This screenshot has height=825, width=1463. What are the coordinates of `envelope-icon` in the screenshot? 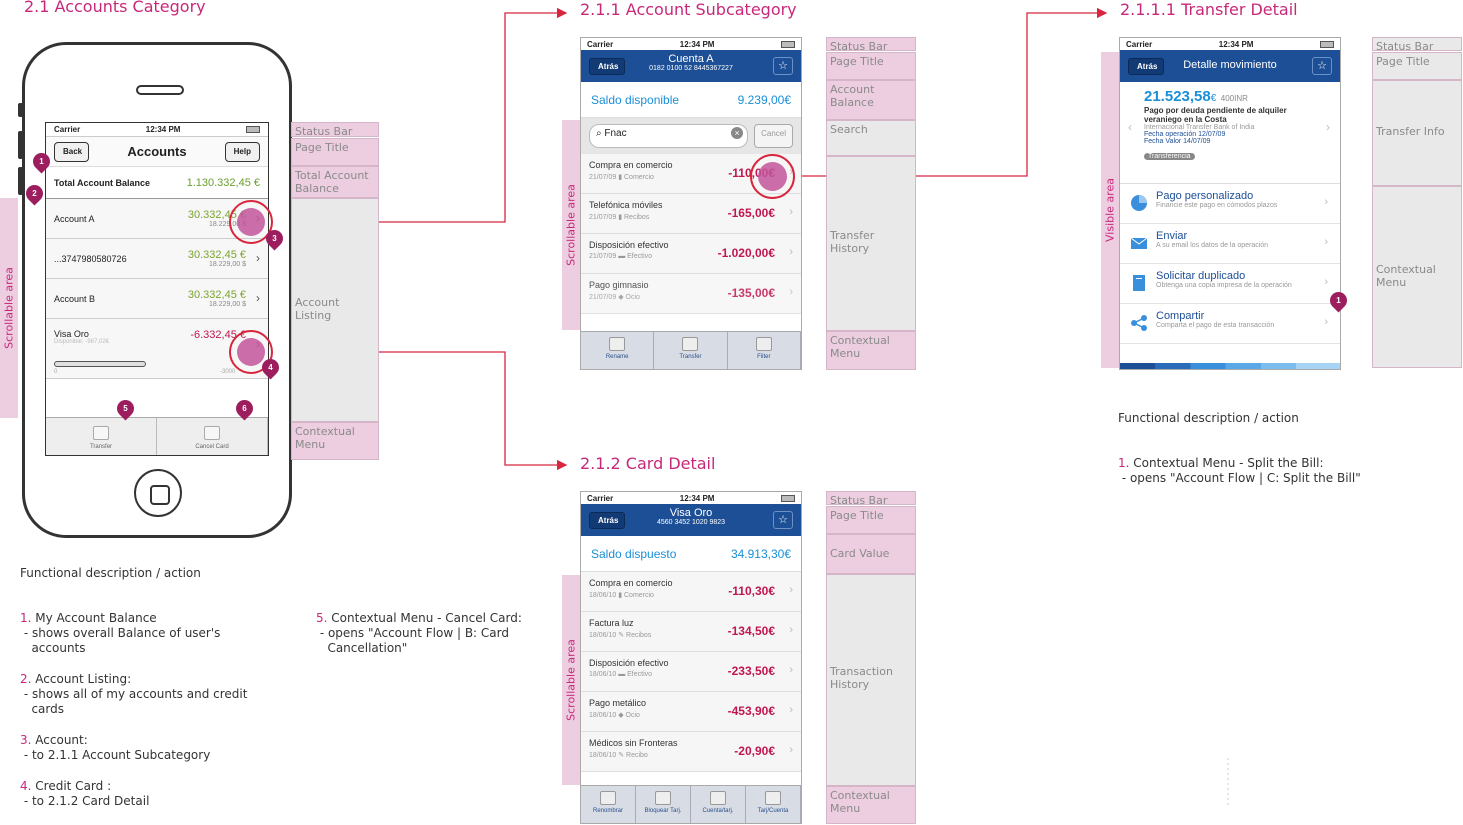 It's located at (1139, 243).